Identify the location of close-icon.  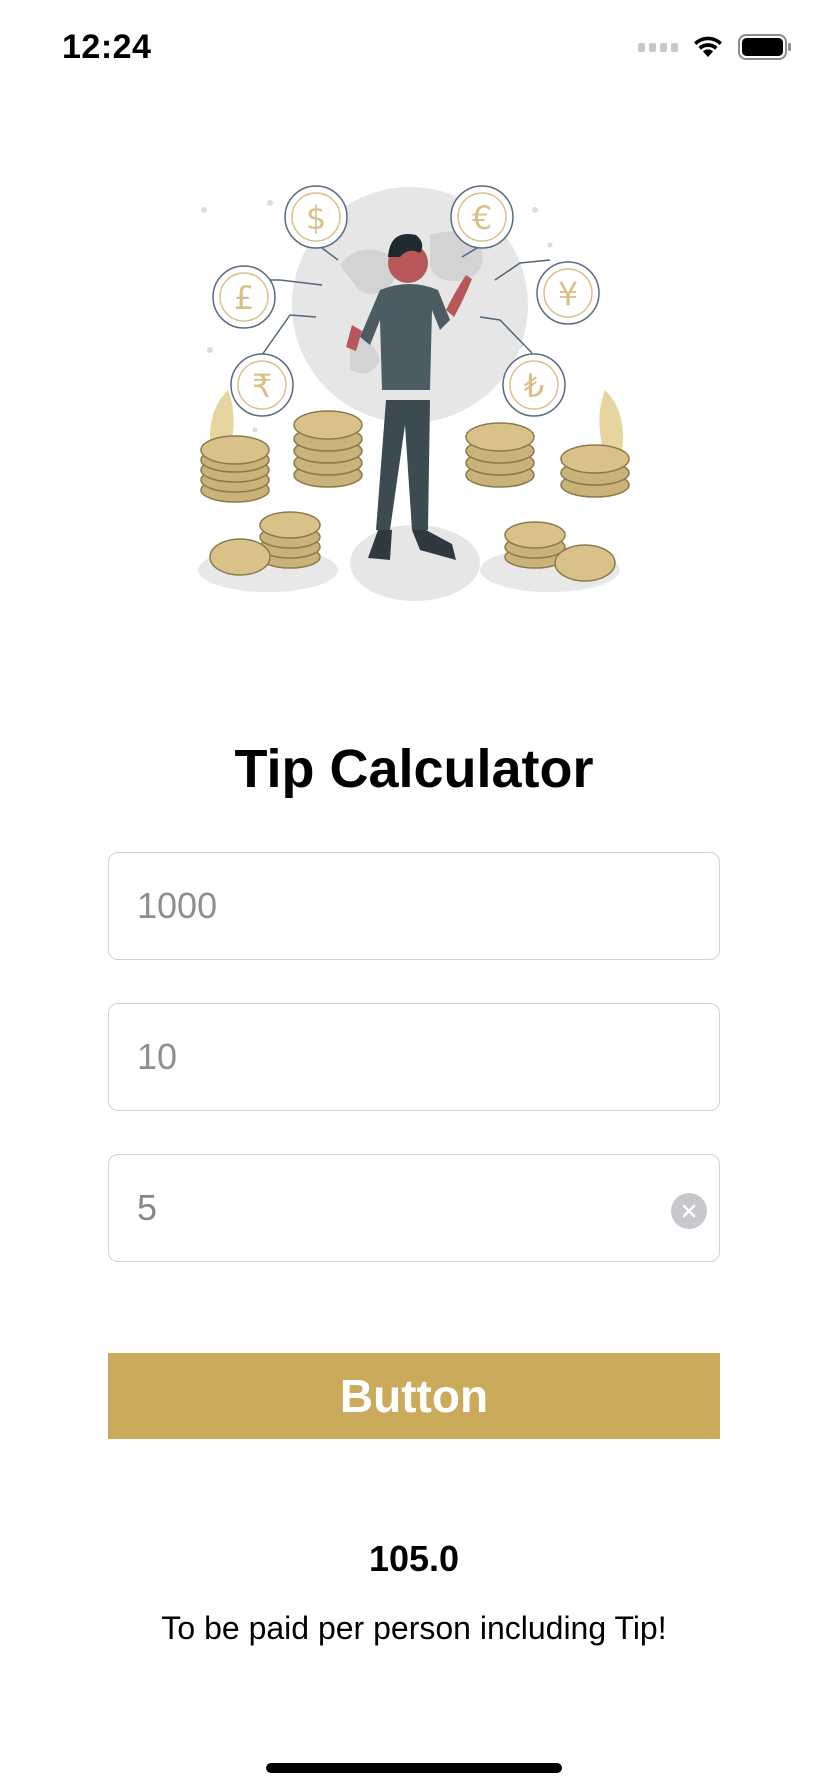
(689, 1211).